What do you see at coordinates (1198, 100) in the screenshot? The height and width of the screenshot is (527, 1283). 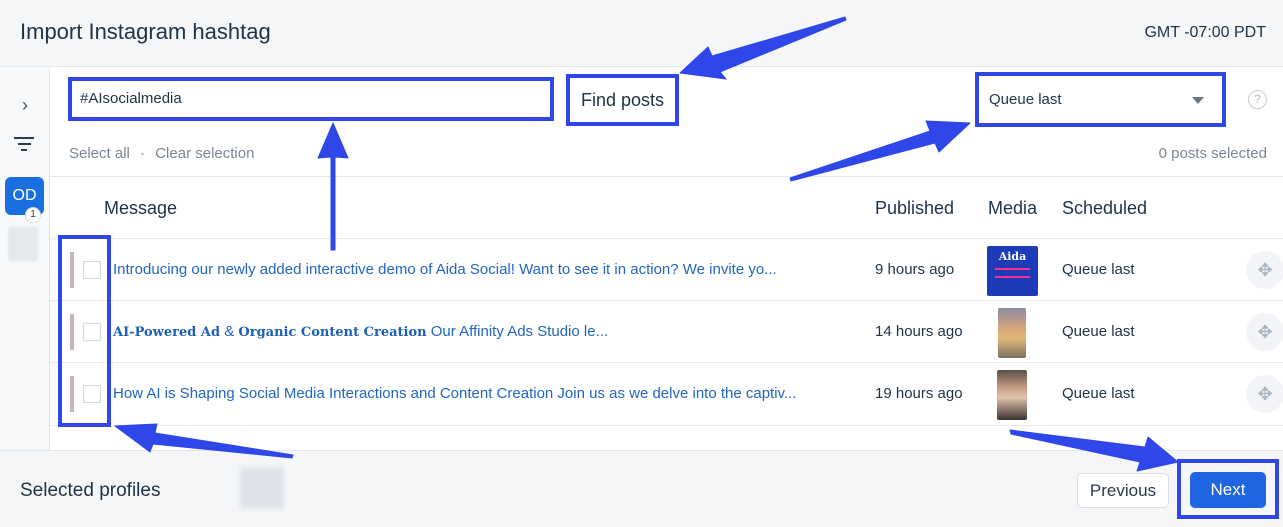 I see `caret-down-icon` at bounding box center [1198, 100].